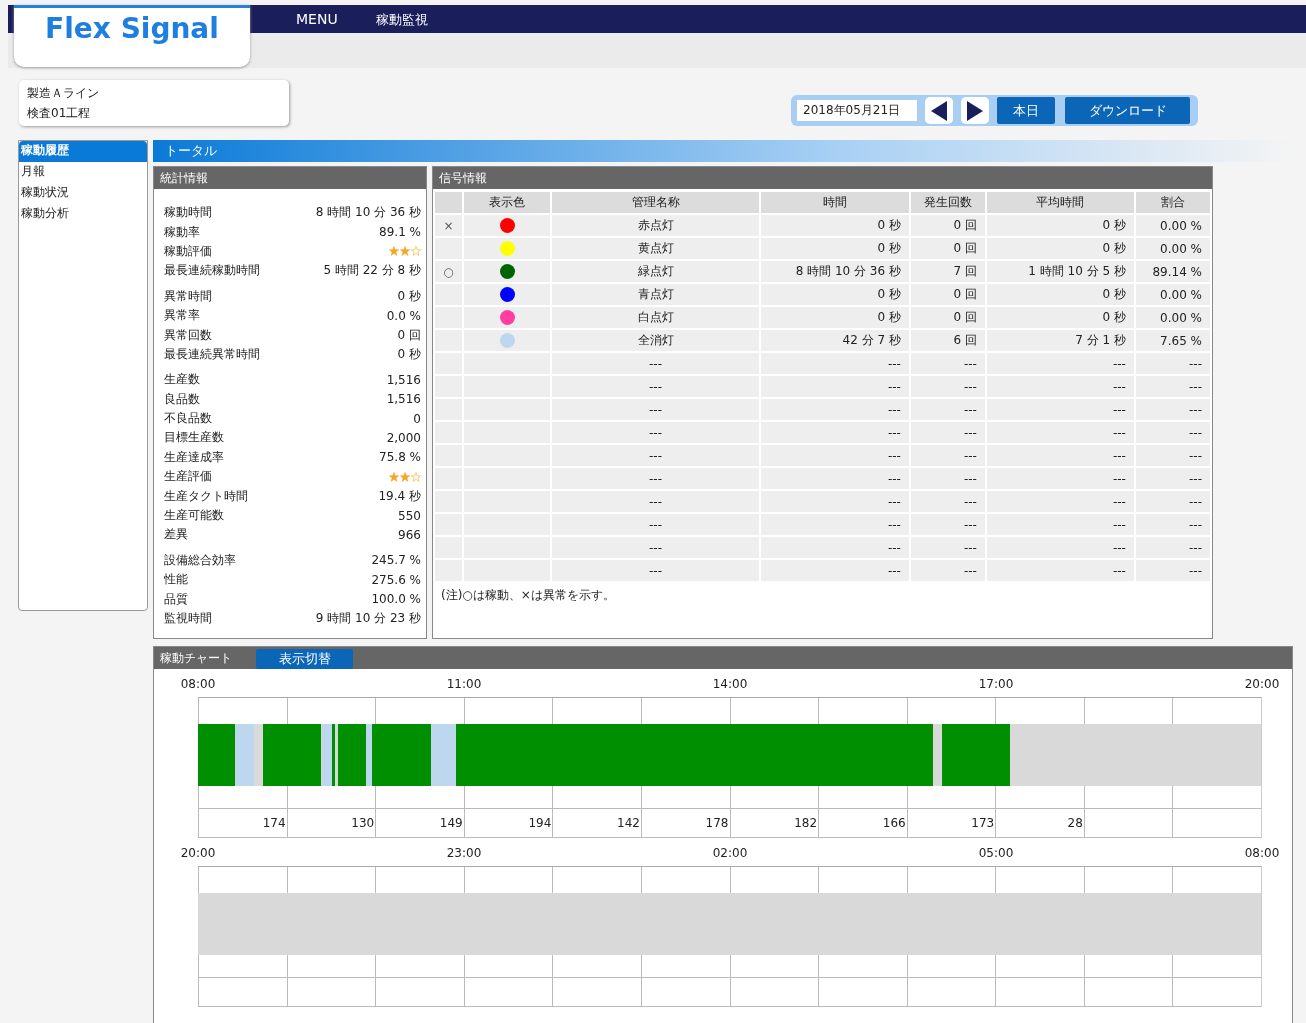  I want to click on hour-count: 173, so click(983, 823).